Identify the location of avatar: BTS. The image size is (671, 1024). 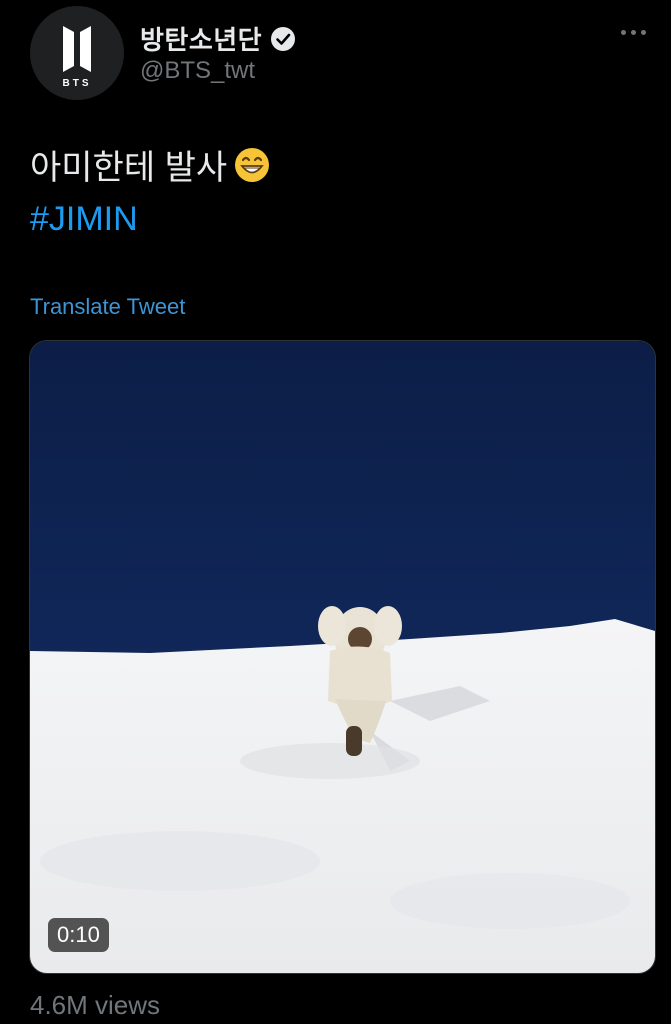
(77, 53).